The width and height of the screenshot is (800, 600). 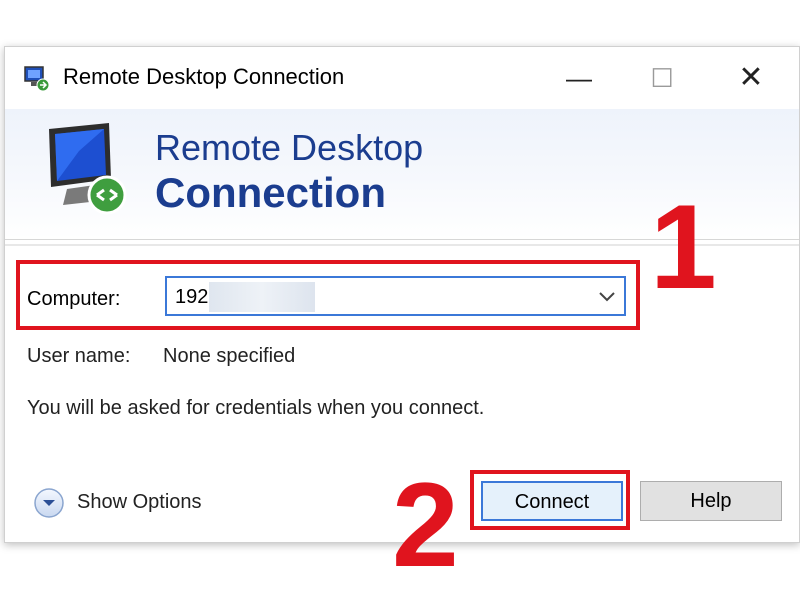 What do you see at coordinates (49, 503) in the screenshot?
I see `expand-options-icon` at bounding box center [49, 503].